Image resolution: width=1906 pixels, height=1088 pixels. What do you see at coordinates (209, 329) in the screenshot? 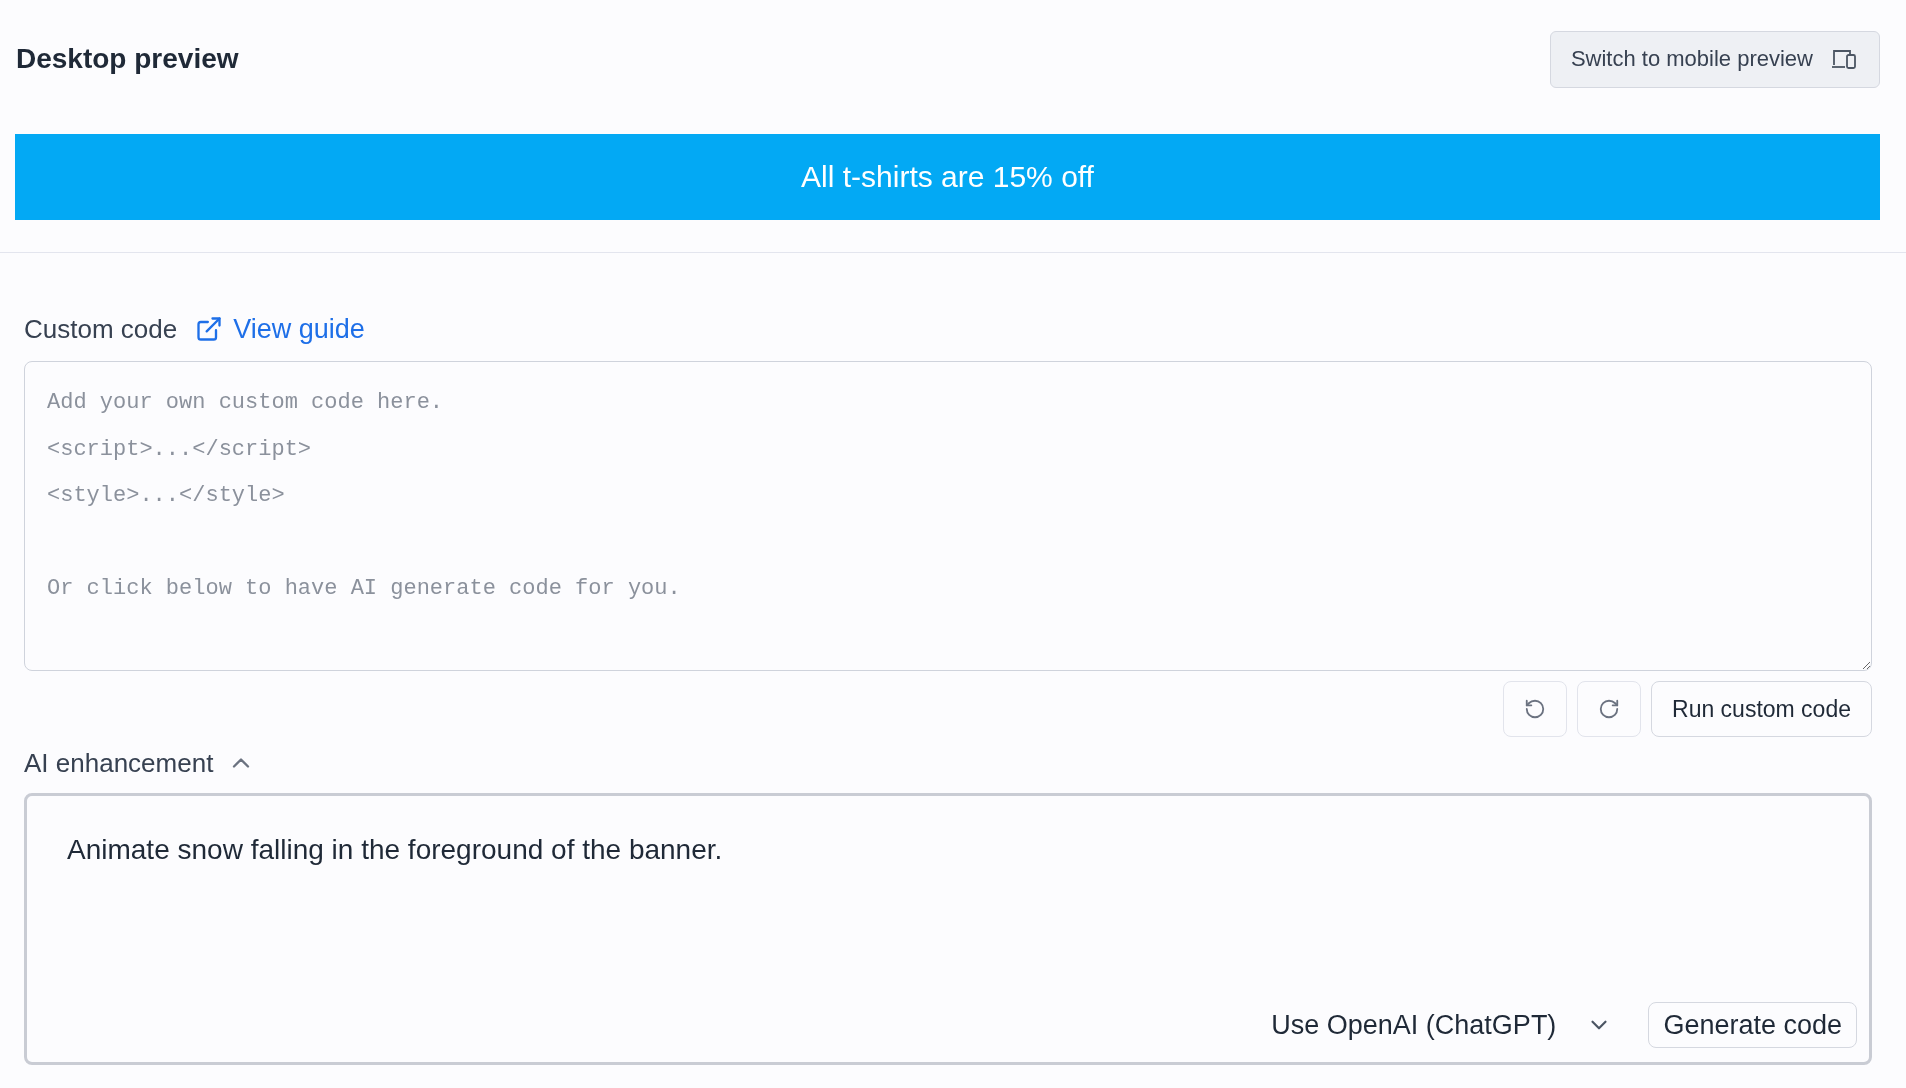
I see `external-link-icon` at bounding box center [209, 329].